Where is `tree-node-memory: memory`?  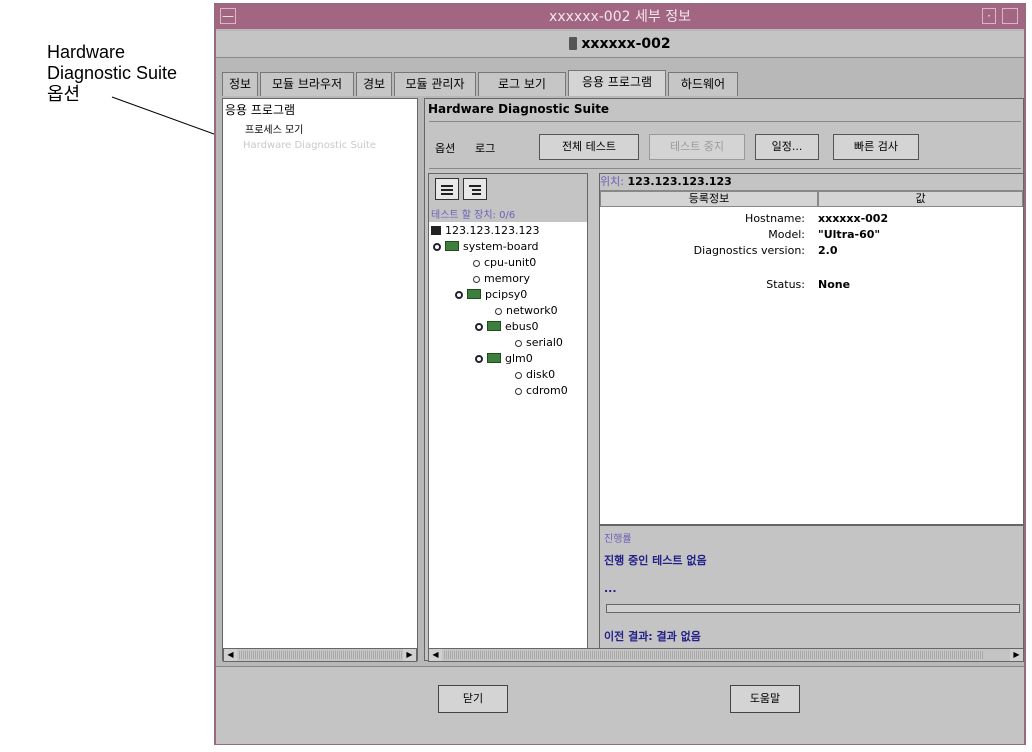 tree-node-memory: memory is located at coordinates (501, 278).